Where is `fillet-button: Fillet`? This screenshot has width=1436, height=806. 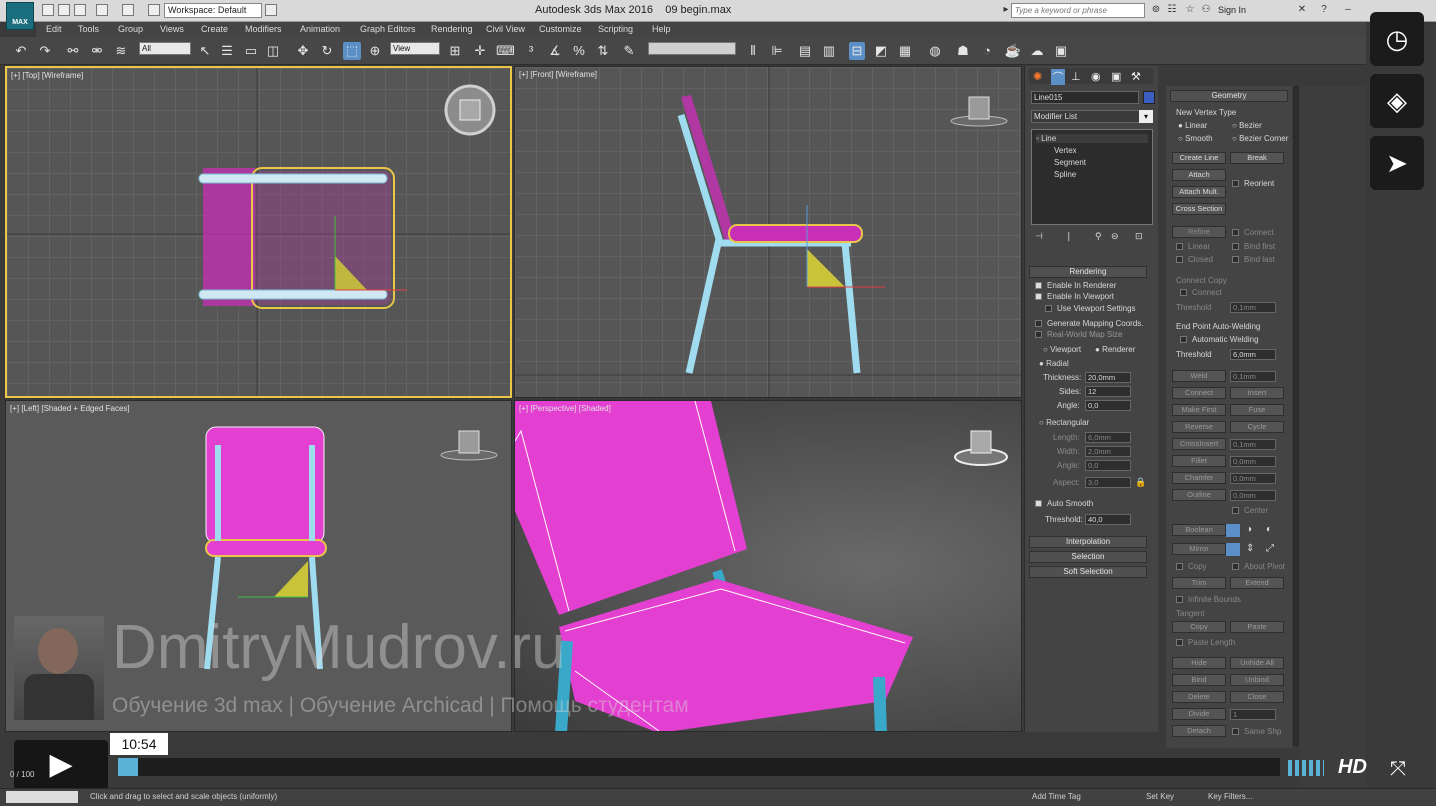
fillet-button: Fillet is located at coordinates (1199, 461).